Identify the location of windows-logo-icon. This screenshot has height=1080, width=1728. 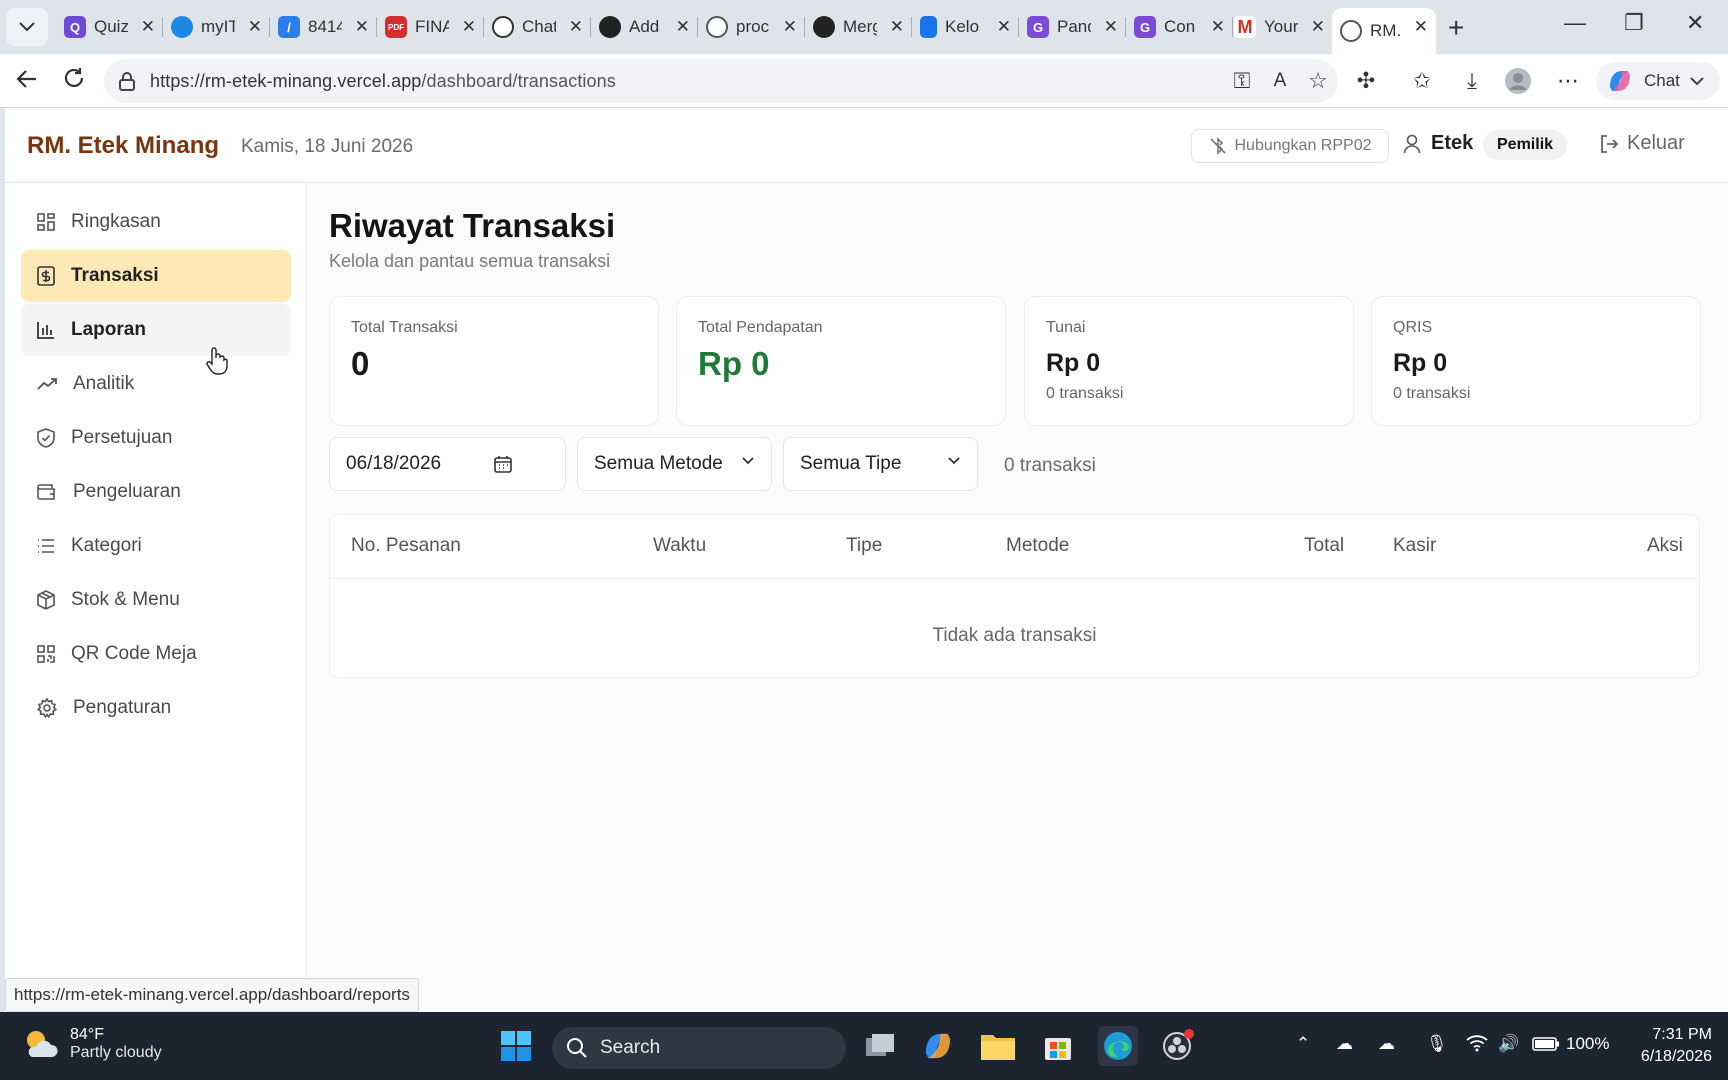
(516, 1046).